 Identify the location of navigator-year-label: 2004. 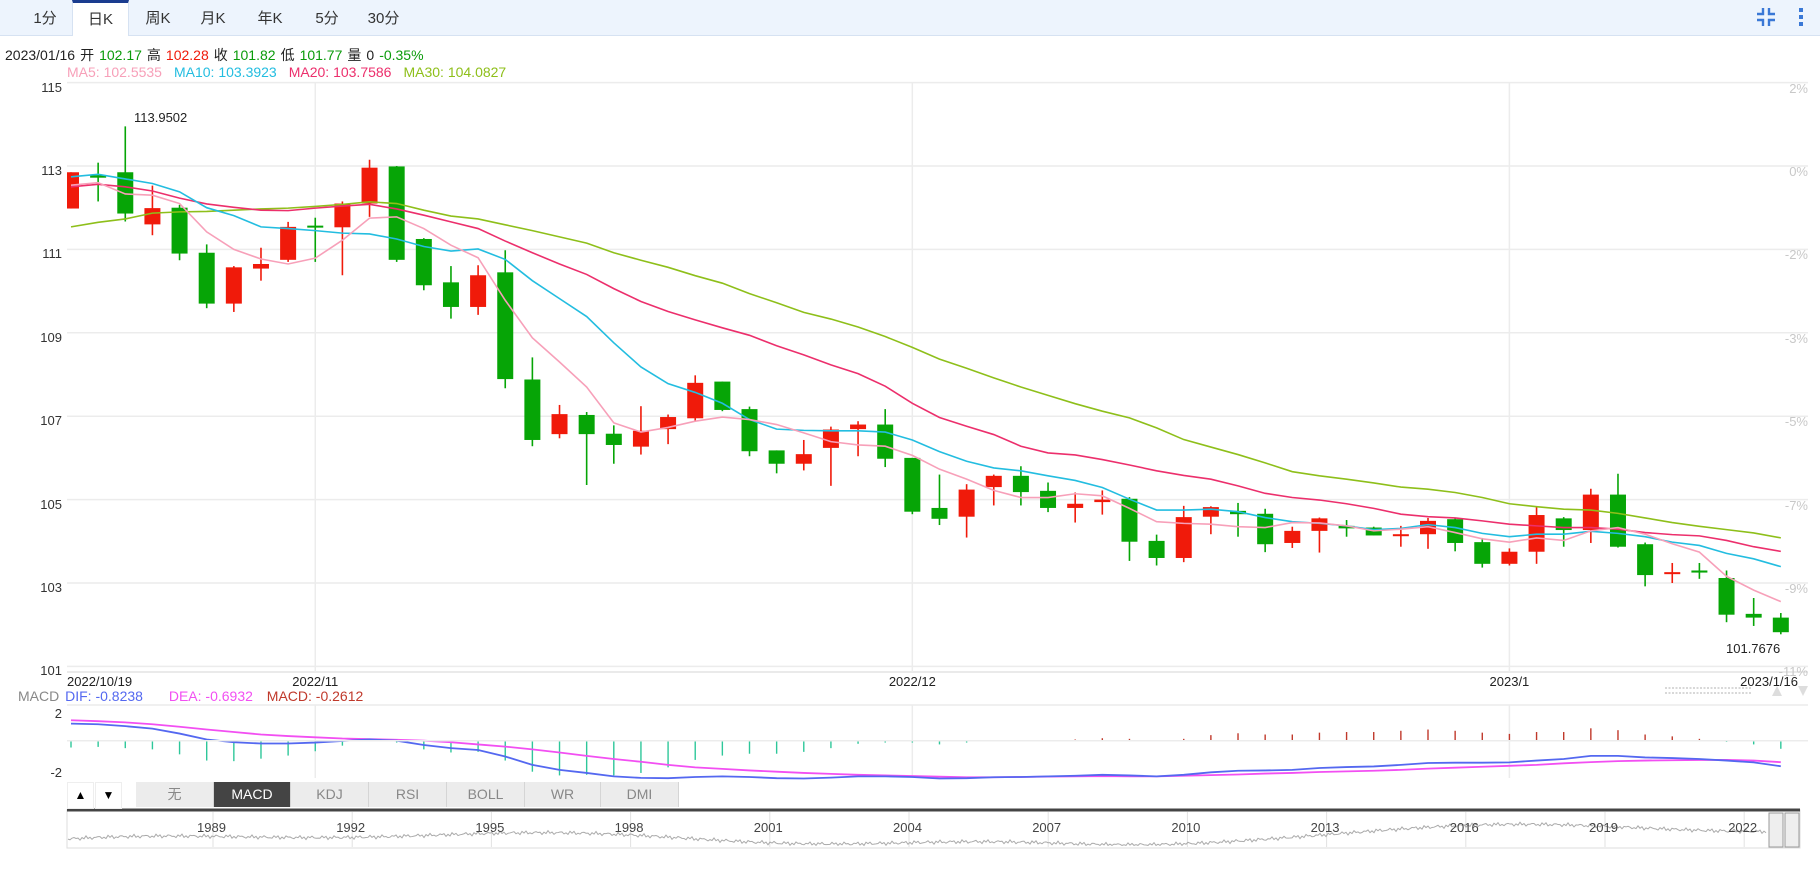
(907, 827).